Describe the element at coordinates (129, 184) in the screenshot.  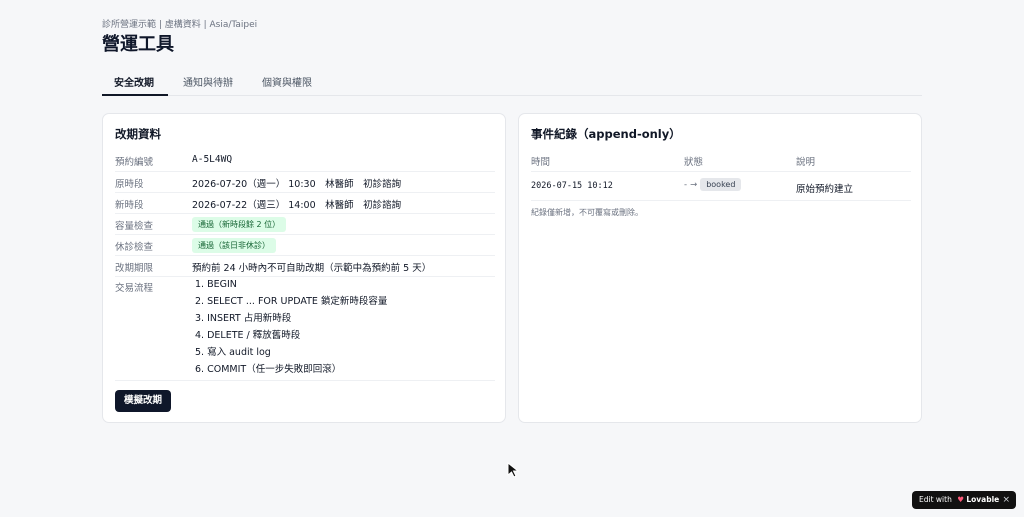
I see `row-label: 原時段` at that location.